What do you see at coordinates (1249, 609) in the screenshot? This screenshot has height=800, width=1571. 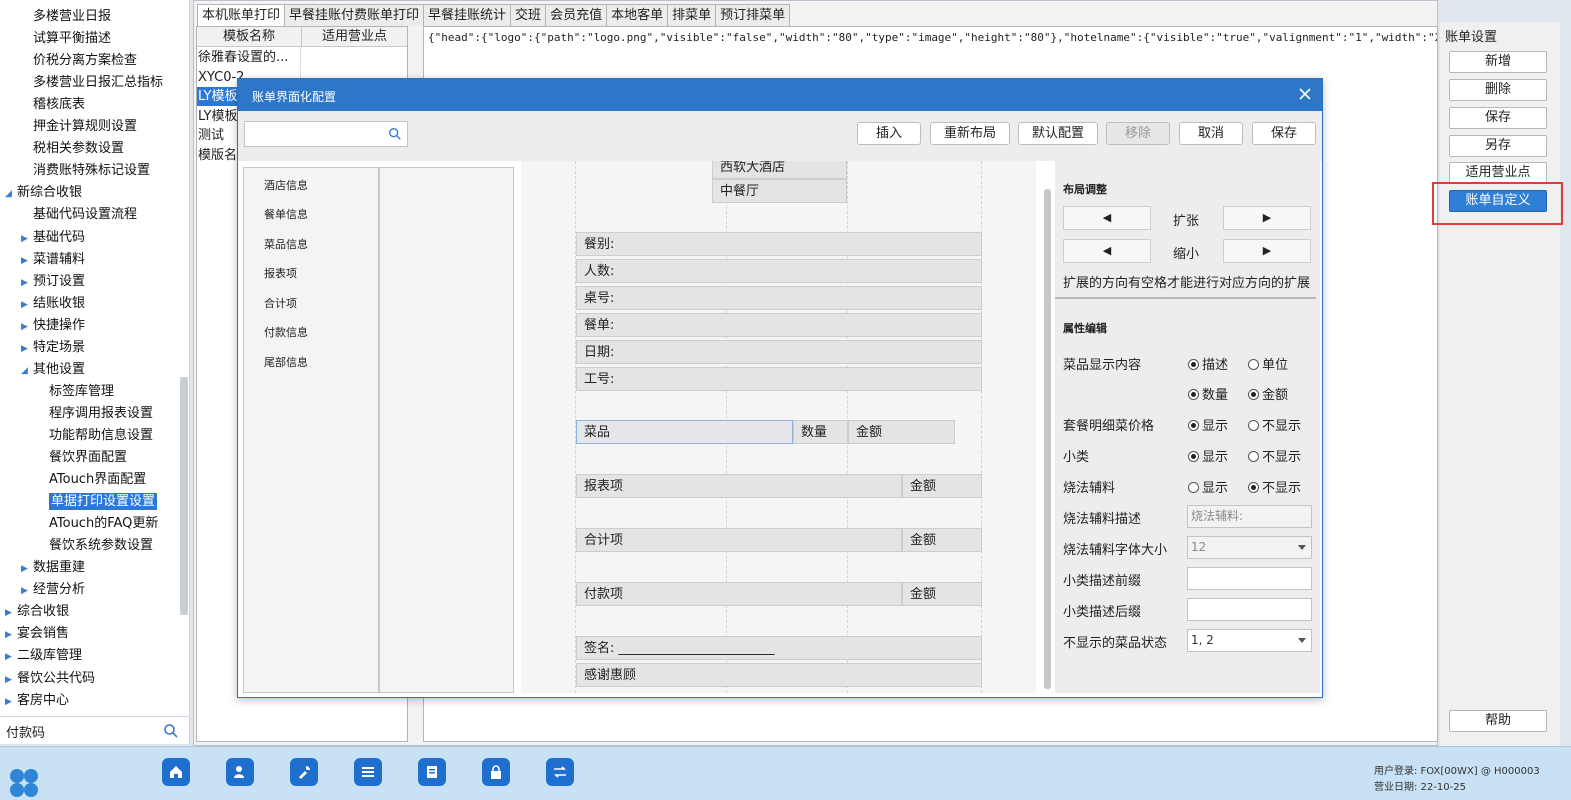 I see `sub-suffix-input` at bounding box center [1249, 609].